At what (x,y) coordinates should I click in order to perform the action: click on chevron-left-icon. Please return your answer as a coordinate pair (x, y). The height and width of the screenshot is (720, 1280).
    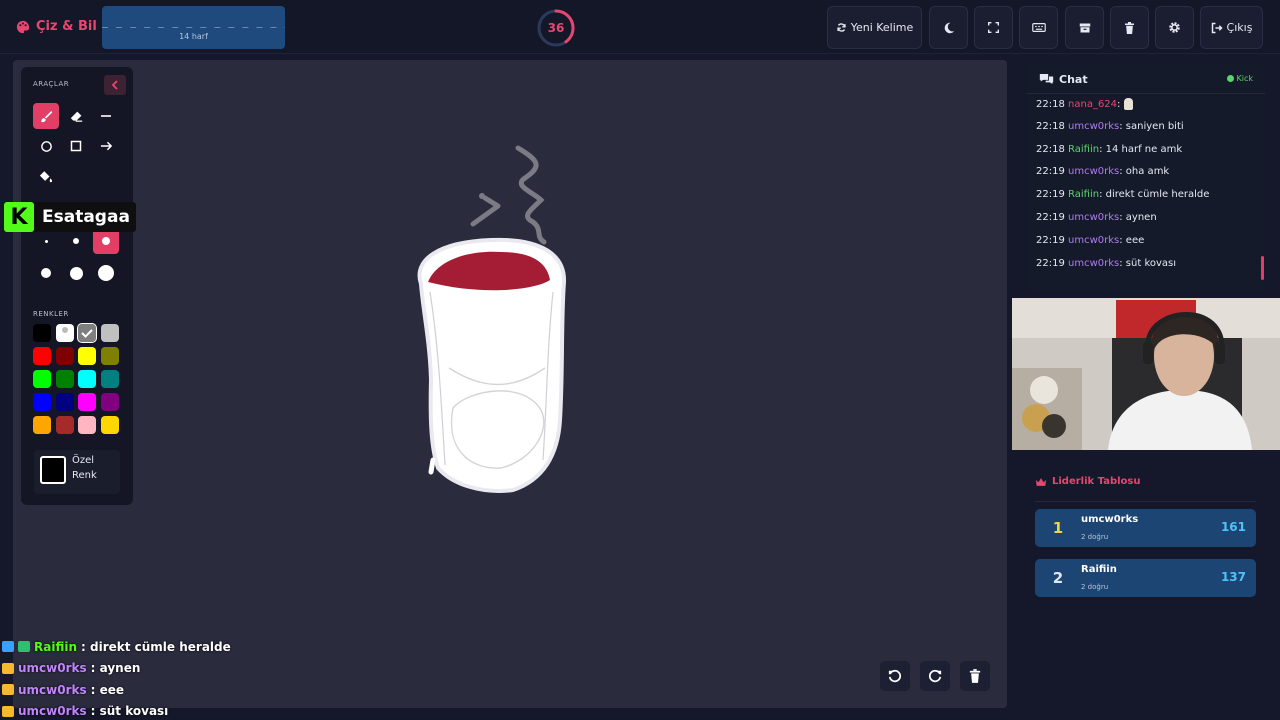
    Looking at the image, I should click on (114, 85).